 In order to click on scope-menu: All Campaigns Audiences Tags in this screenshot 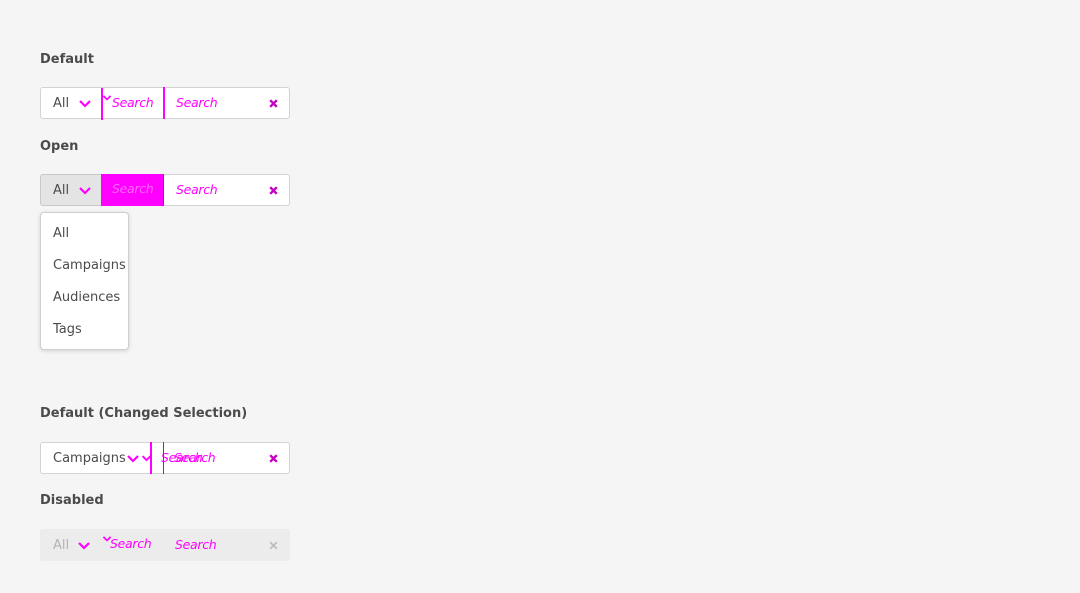, I will do `click(84, 281)`.